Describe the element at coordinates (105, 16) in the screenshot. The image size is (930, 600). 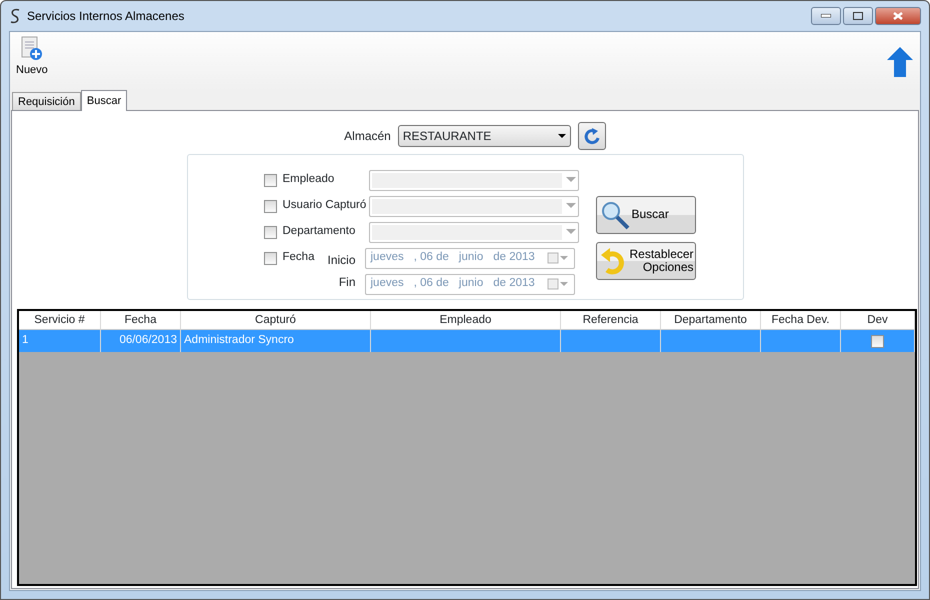
I see `window-title: Servicios Internos Almacenes` at that location.